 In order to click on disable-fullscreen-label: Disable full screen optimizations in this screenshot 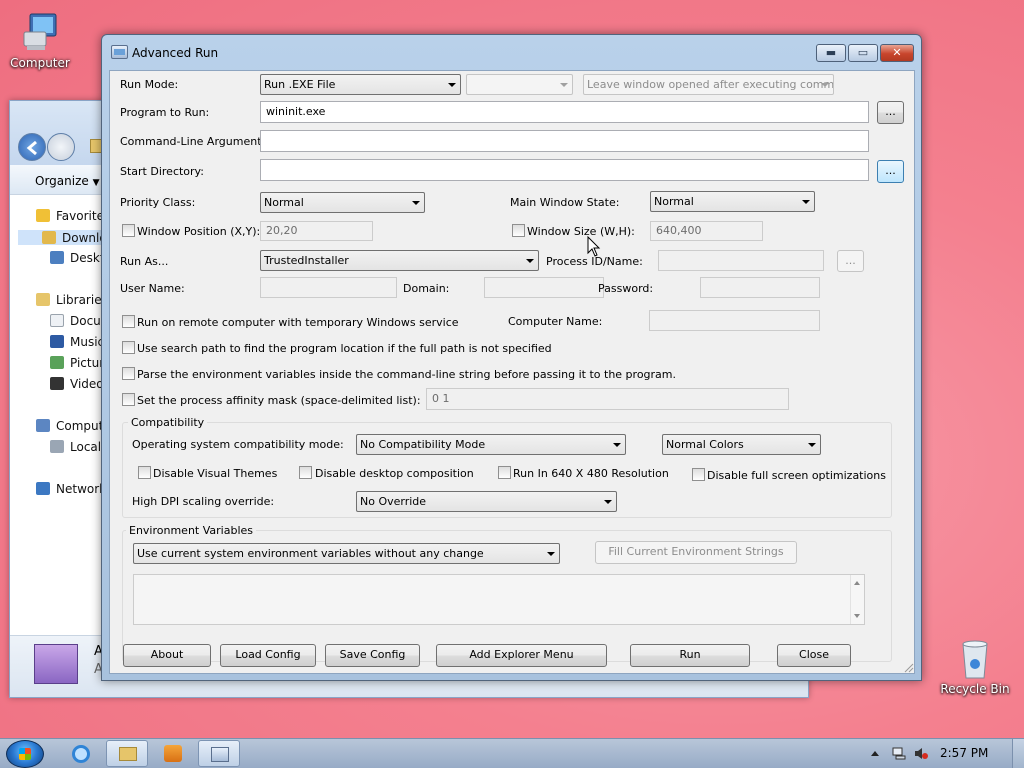, I will do `click(796, 475)`.